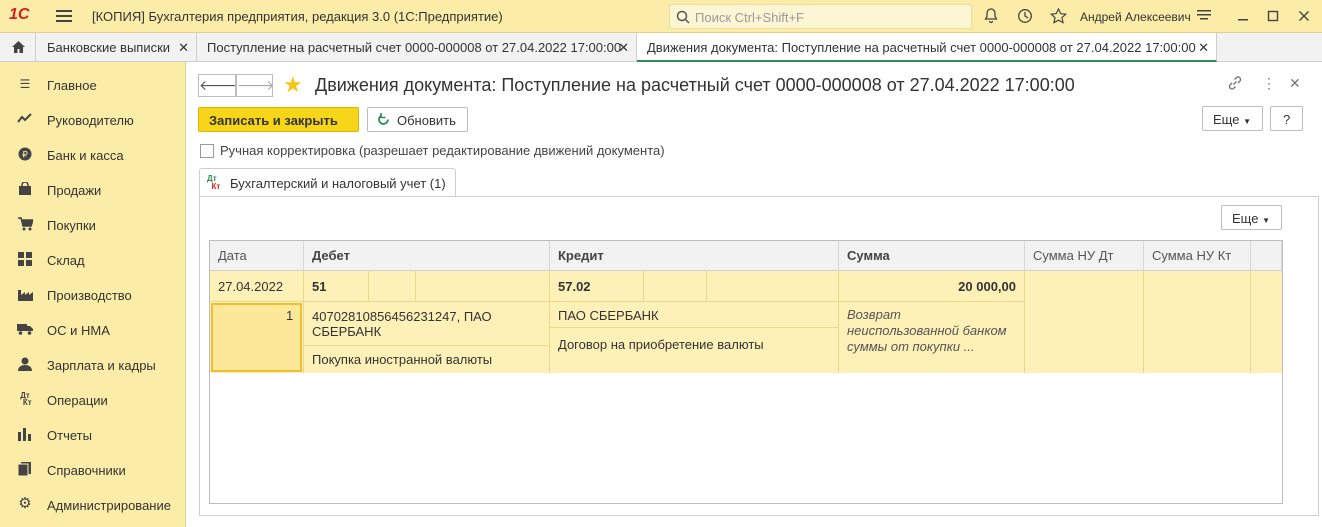  What do you see at coordinates (683, 17) in the screenshot?
I see `search-icon` at bounding box center [683, 17].